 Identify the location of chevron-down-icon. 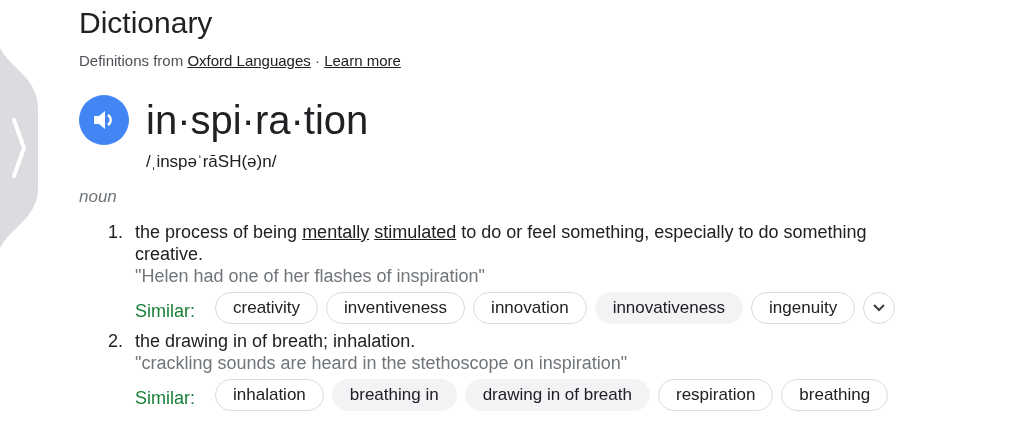
(879, 308).